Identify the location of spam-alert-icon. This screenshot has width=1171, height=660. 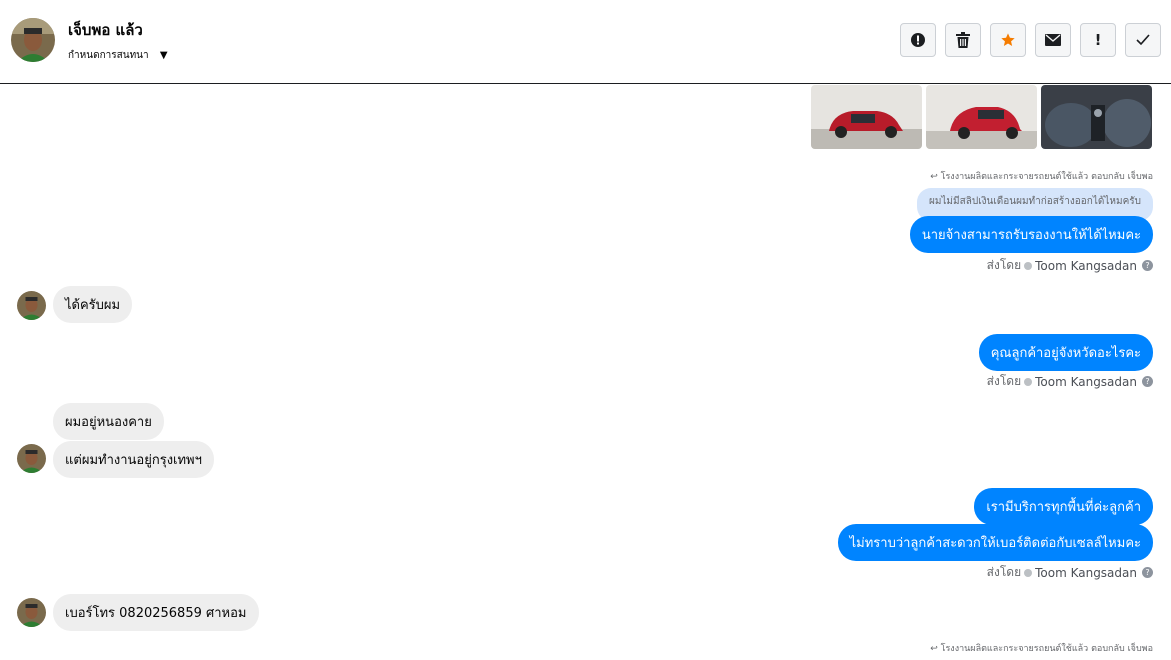
(918, 40).